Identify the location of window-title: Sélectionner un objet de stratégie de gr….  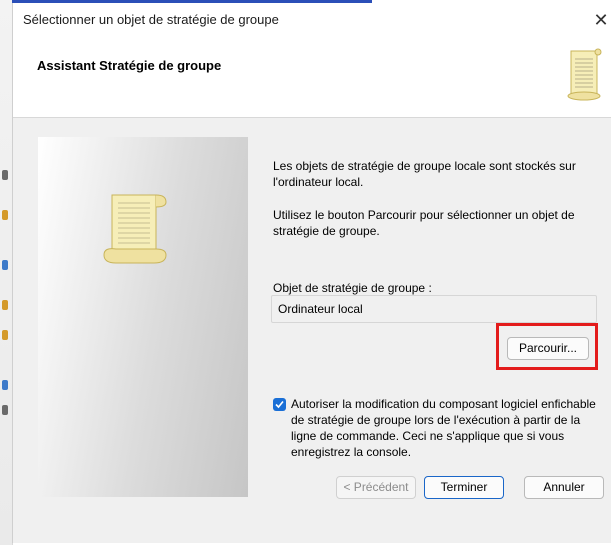
(151, 19).